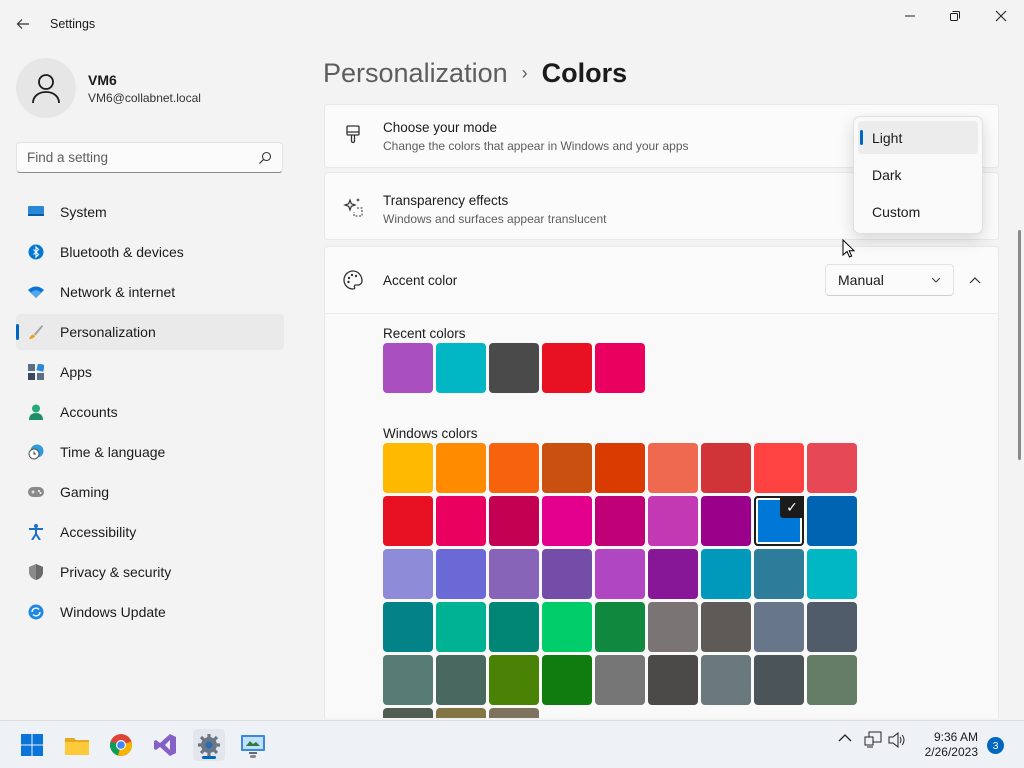  Describe the element at coordinates (150, 332) in the screenshot. I see `sidebar-item-personalization: Personalization` at that location.